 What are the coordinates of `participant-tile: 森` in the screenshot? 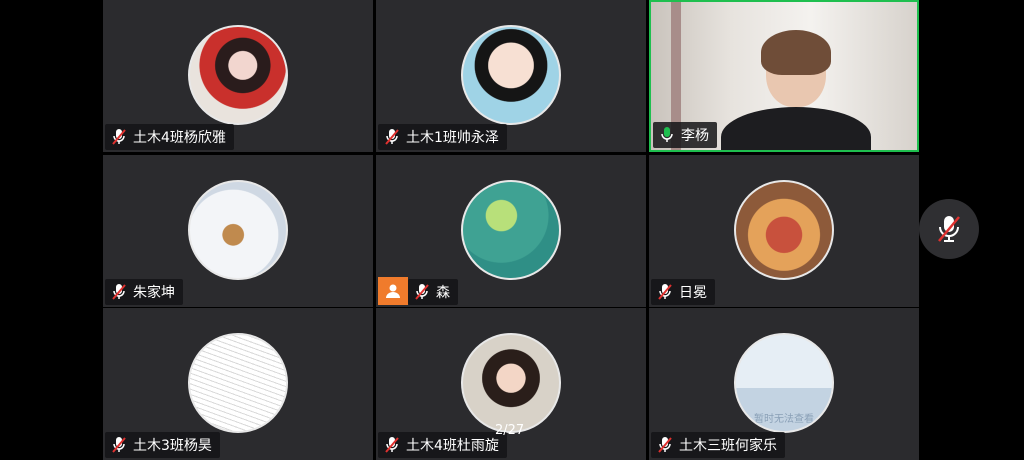 It's located at (511, 231).